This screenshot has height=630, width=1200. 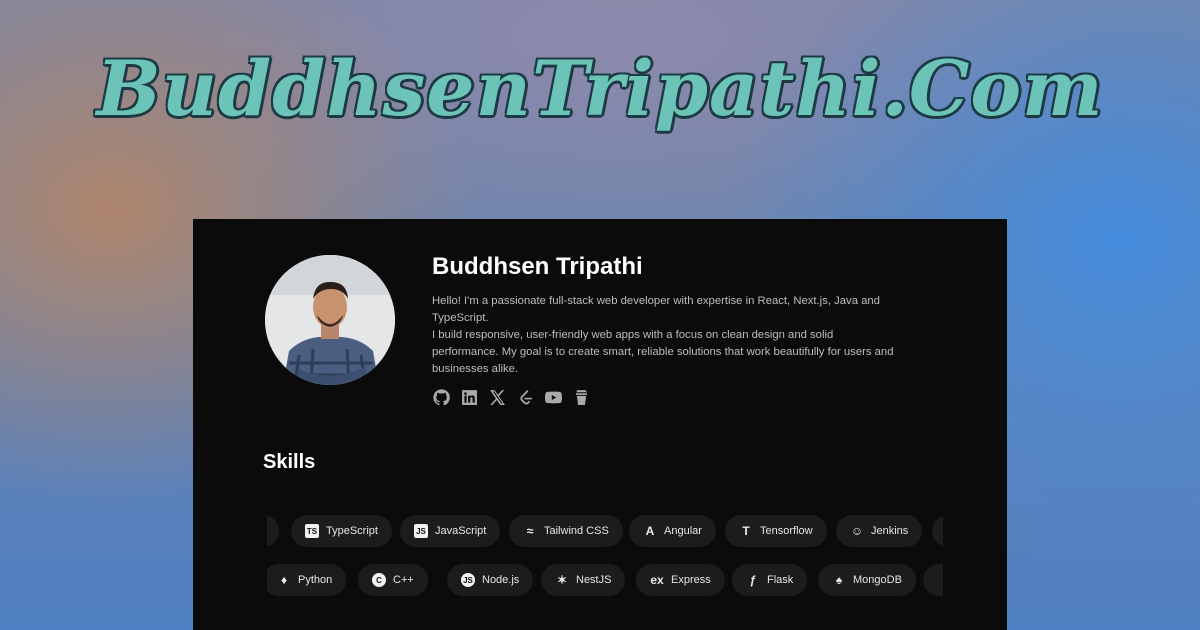 What do you see at coordinates (379, 580) in the screenshot?
I see `cplusplus-icon: C` at bounding box center [379, 580].